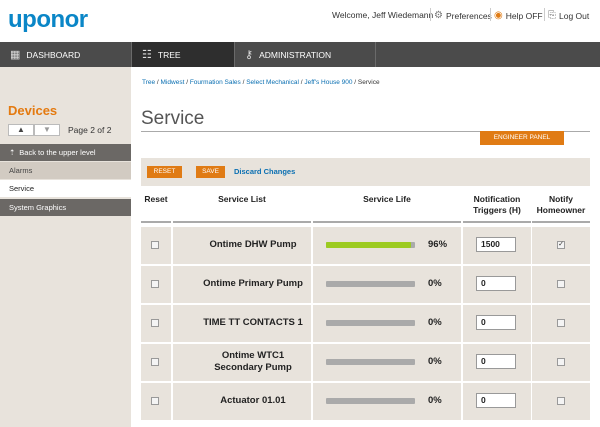 The height and width of the screenshot is (427, 600). I want to click on discard-changes-link: Discard Changes, so click(264, 171).